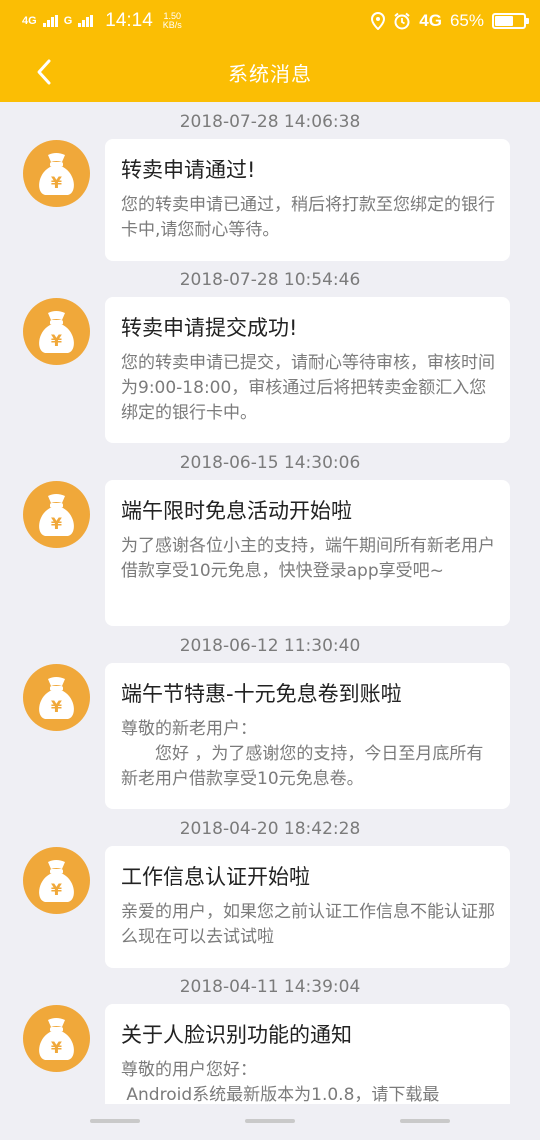  I want to click on message-title: 转卖申请通过!, so click(188, 170).